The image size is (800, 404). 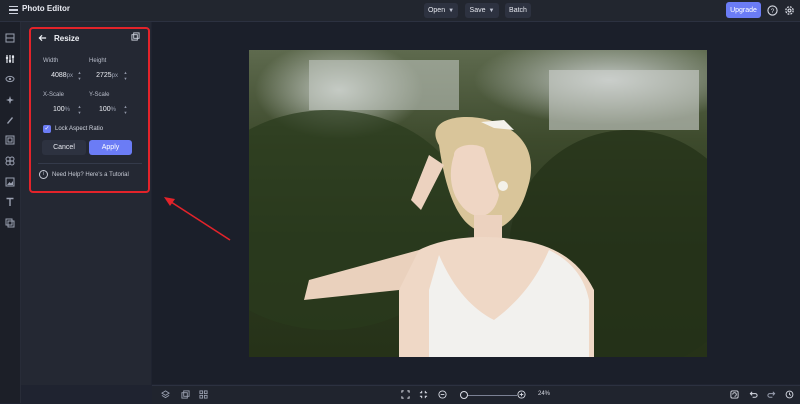 I want to click on duplicate-icon, so click(x=185, y=394).